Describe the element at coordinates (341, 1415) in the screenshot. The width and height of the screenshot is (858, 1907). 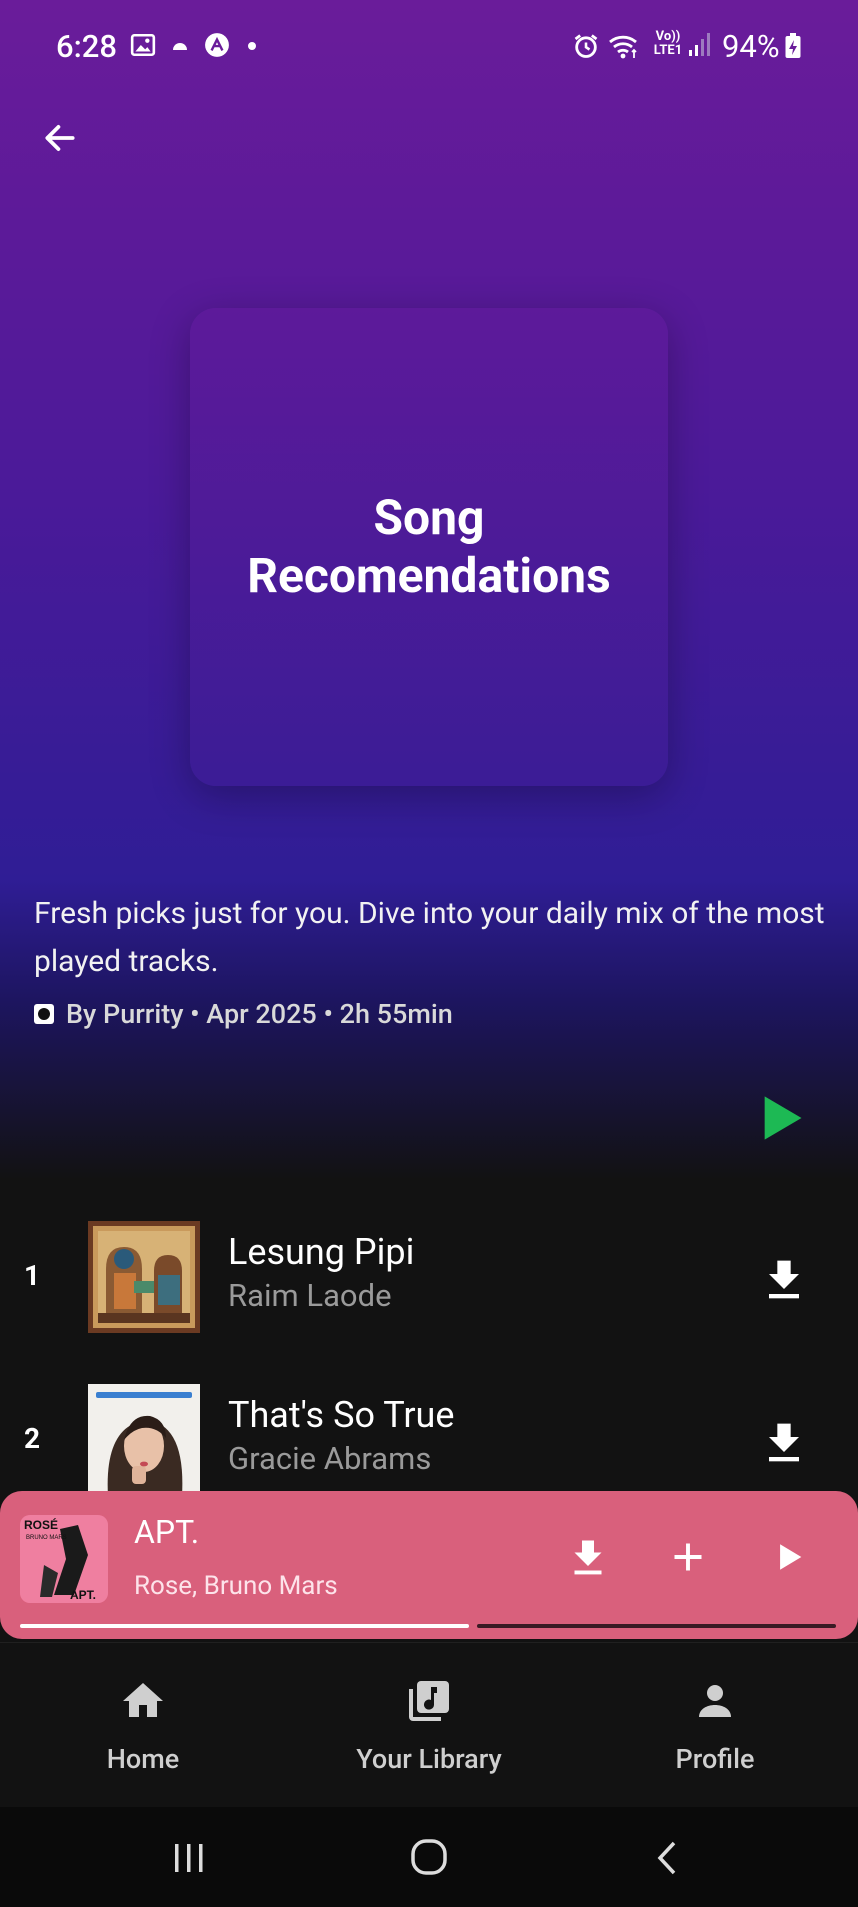
I see `track-title: That's So True` at that location.